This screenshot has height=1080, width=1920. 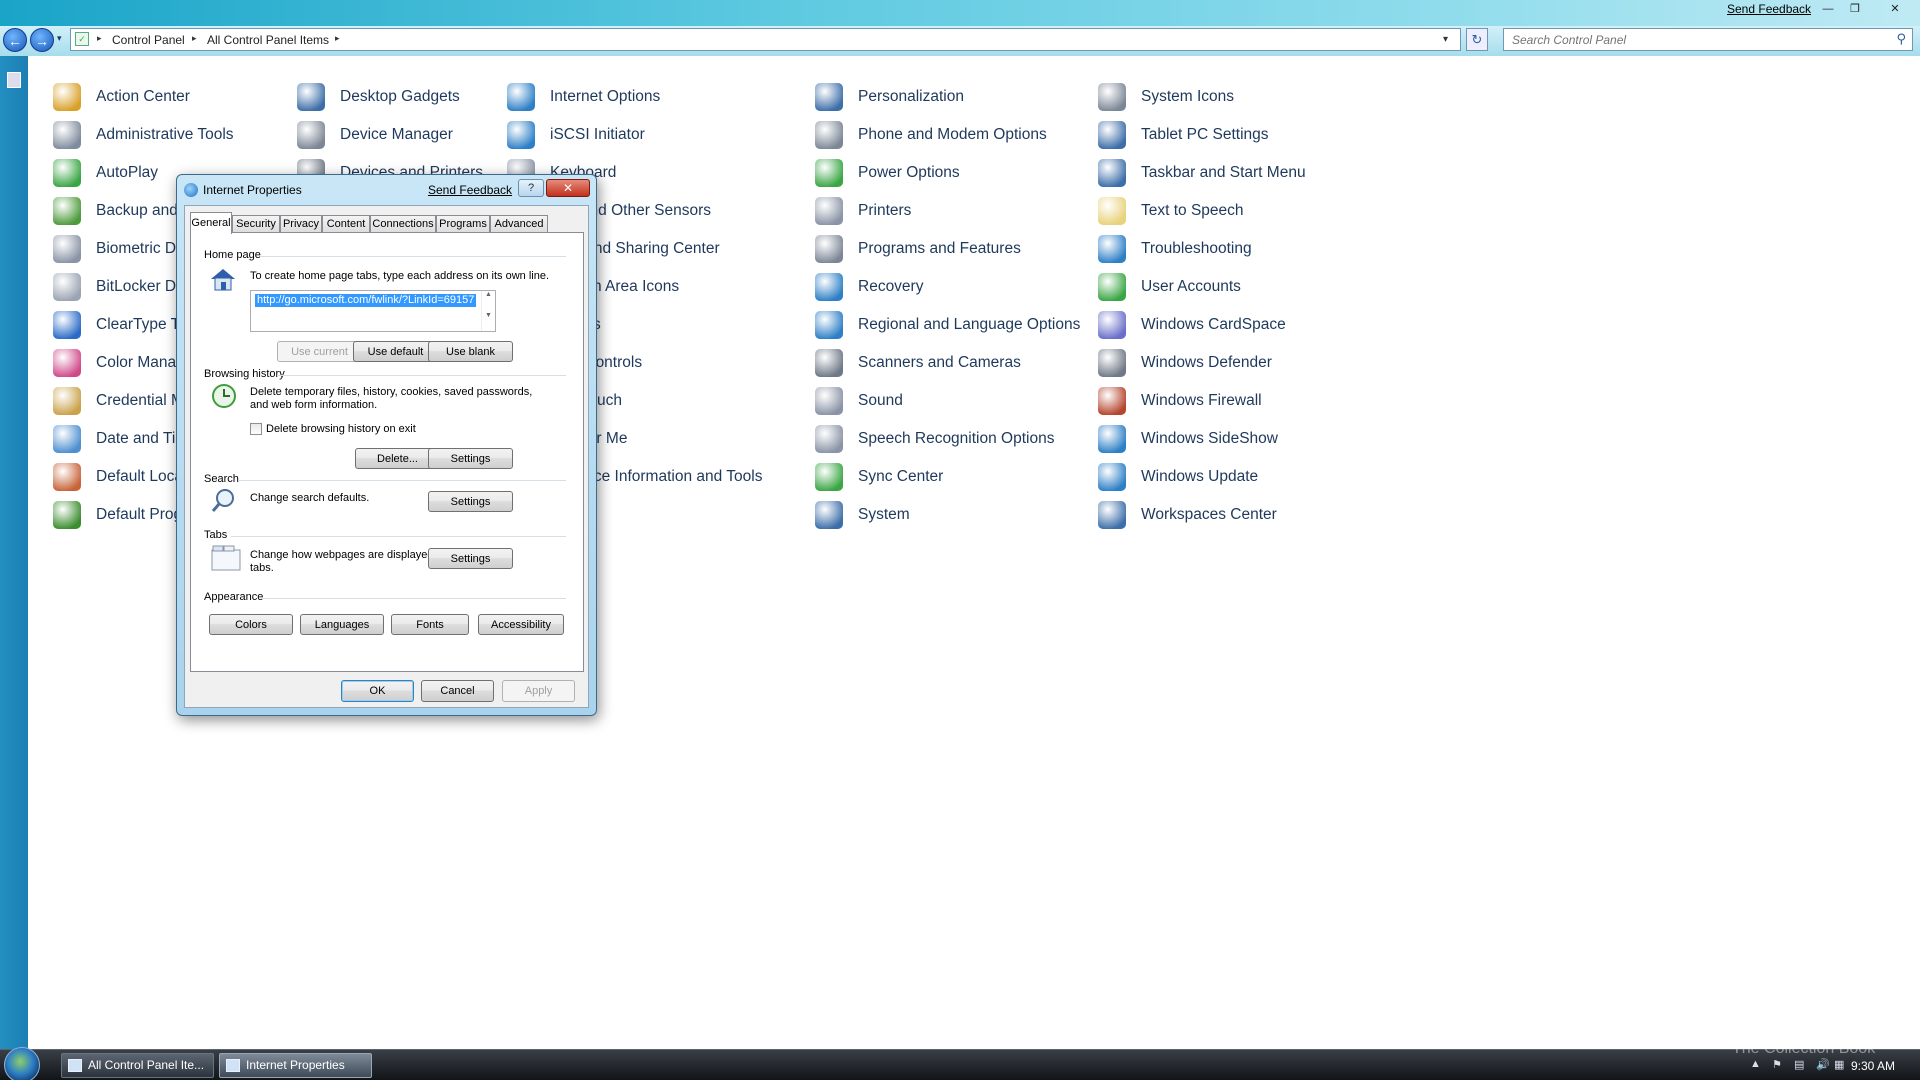 I want to click on recent-pages-icon: ▾, so click(x=59, y=38).